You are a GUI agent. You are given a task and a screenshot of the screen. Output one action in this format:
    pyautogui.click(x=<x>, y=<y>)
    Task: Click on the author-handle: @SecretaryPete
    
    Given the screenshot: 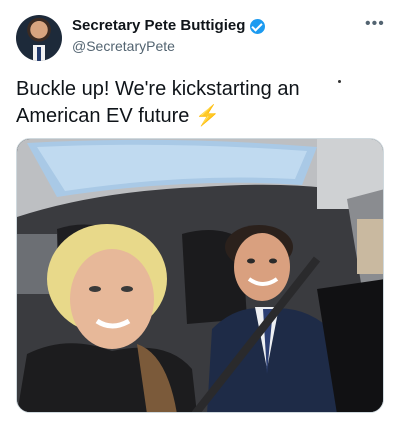 What is the action you would take?
    pyautogui.click(x=123, y=46)
    